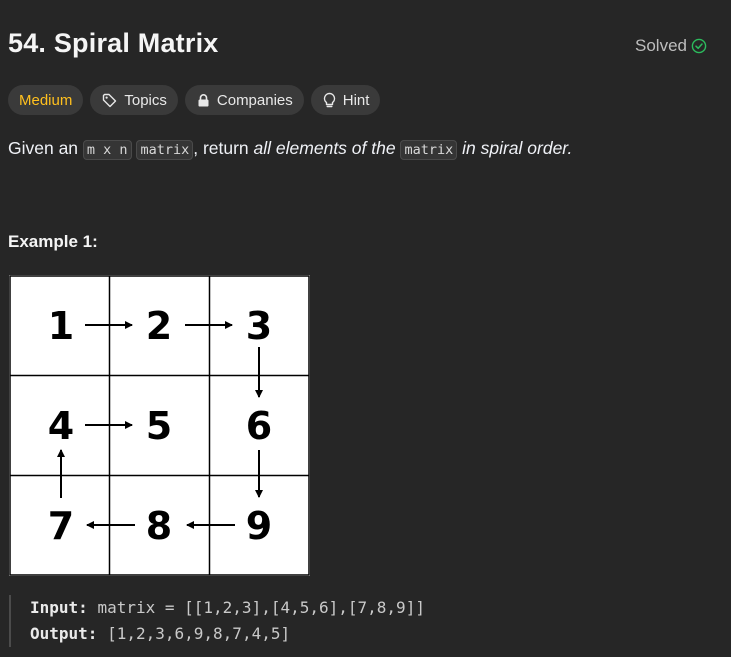 The image size is (731, 657). What do you see at coordinates (110, 100) in the screenshot?
I see `tag-icon` at bounding box center [110, 100].